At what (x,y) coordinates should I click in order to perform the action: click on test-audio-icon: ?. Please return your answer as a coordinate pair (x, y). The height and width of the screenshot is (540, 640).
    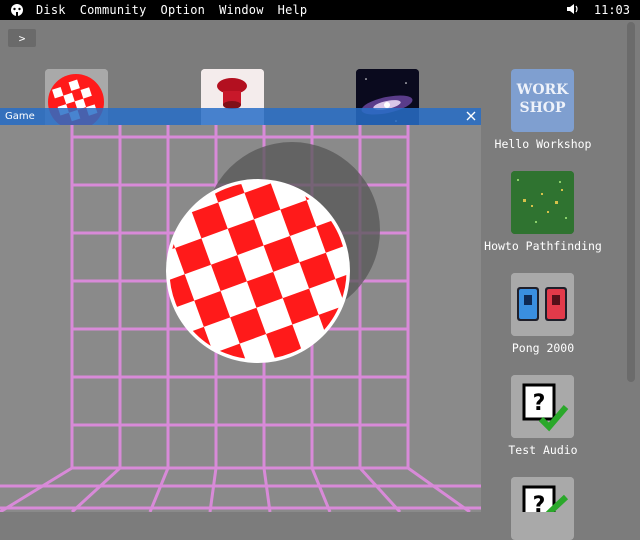
    Looking at the image, I should click on (542, 406).